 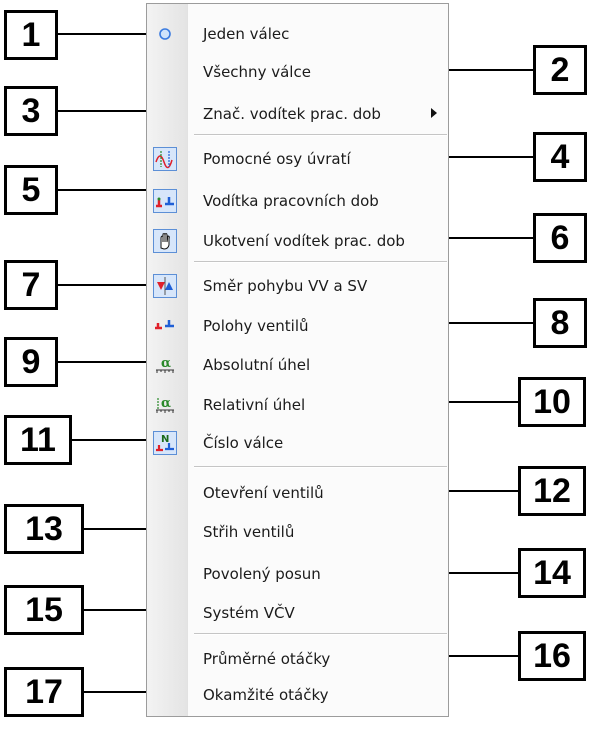 What do you see at coordinates (267, 659) in the screenshot?
I see `menu-item-label: Průměrné otáčky` at bounding box center [267, 659].